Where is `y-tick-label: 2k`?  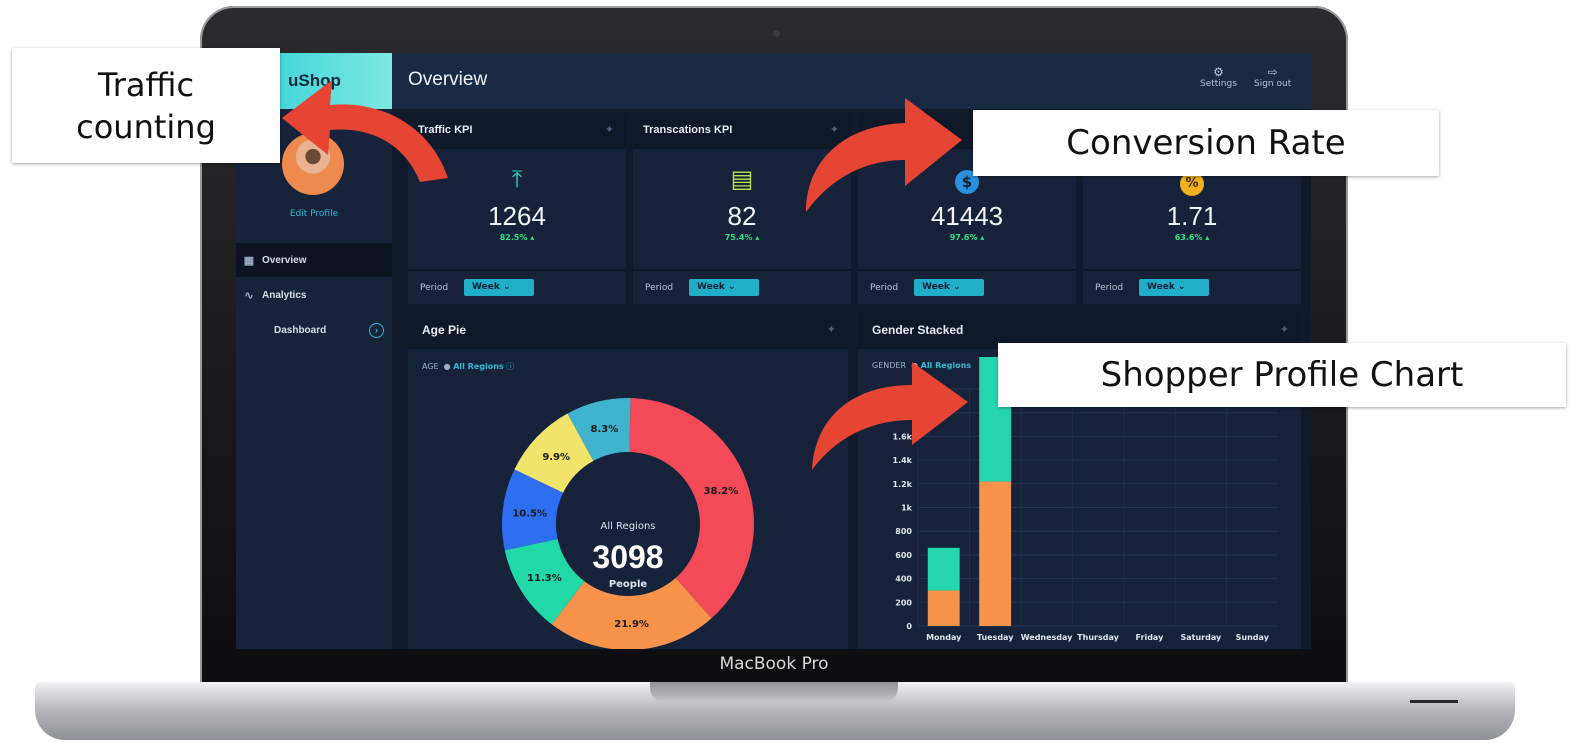 y-tick-label: 2k is located at coordinates (907, 389).